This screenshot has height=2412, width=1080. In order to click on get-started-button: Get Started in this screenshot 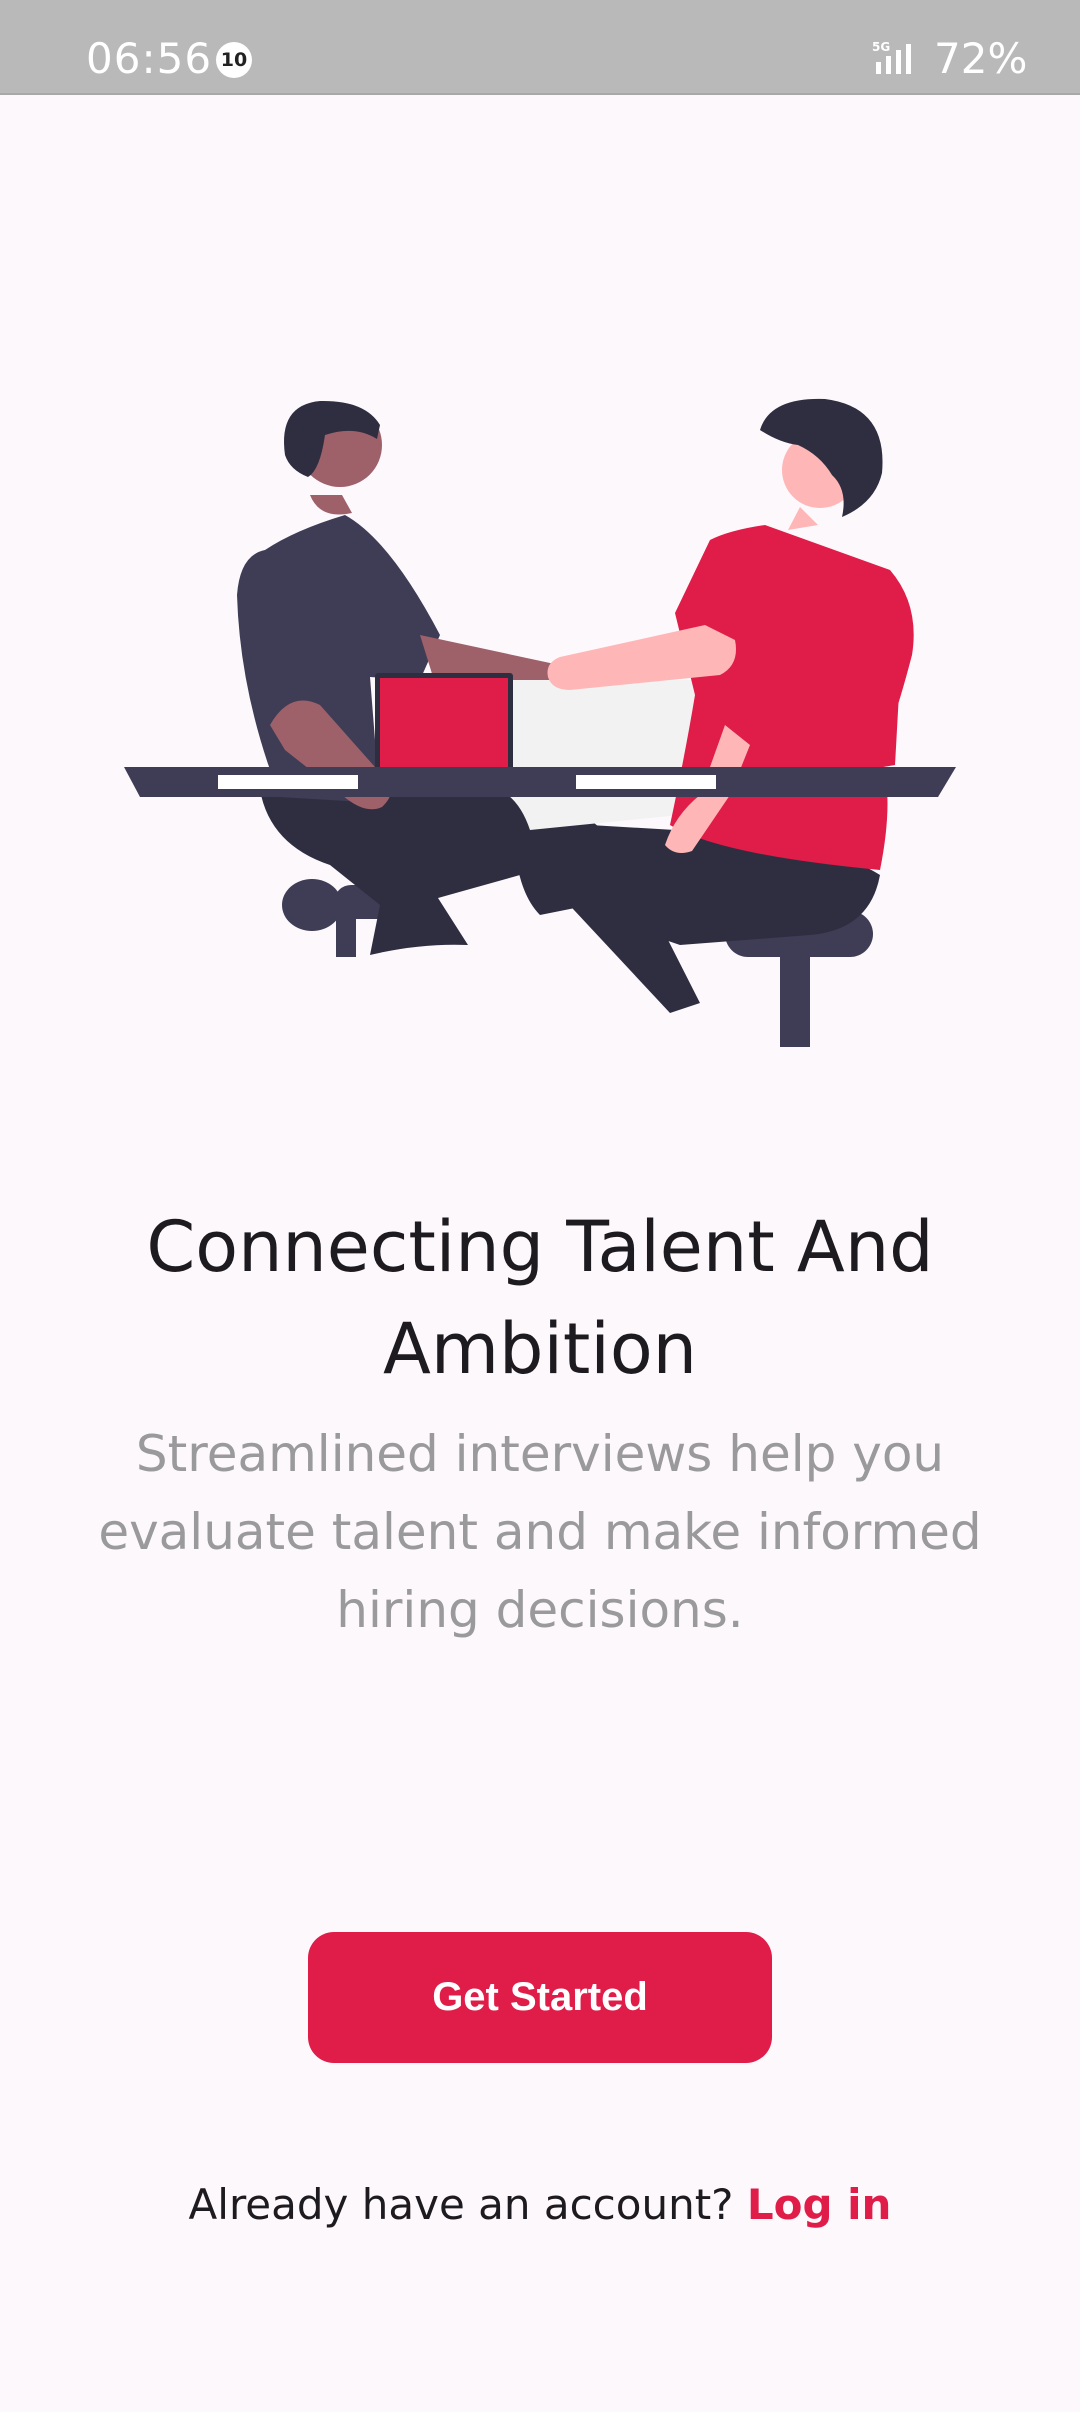, I will do `click(540, 1997)`.